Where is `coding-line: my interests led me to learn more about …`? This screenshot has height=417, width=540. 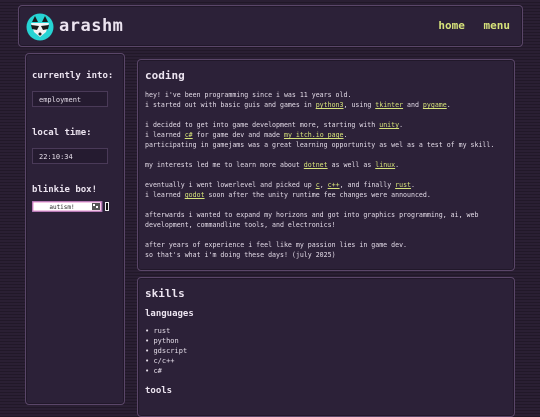 coding-line: my interests led me to learn more about … is located at coordinates (326, 165).